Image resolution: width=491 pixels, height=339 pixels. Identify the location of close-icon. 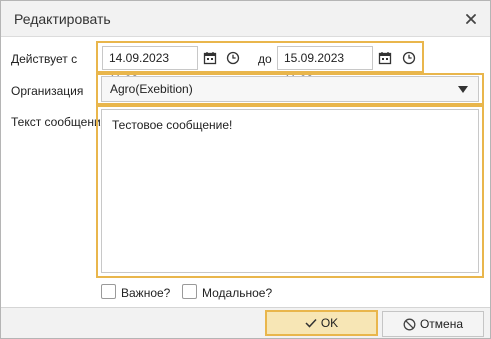
(471, 19).